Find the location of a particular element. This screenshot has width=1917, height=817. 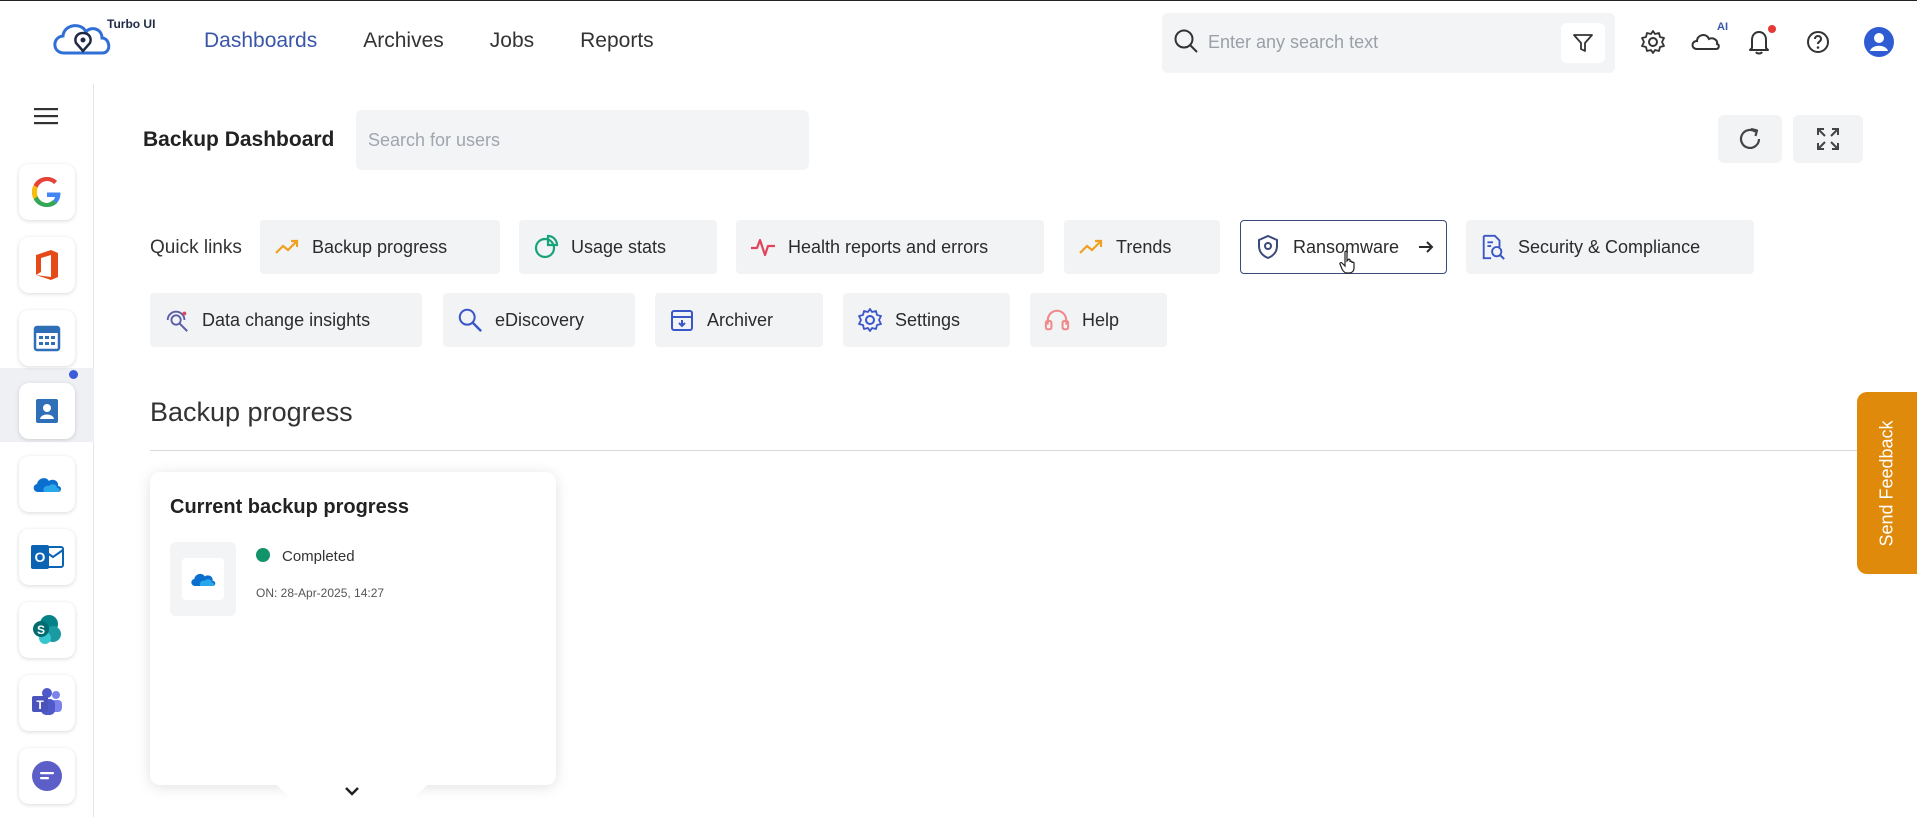

card-app-inner is located at coordinates (203, 579).